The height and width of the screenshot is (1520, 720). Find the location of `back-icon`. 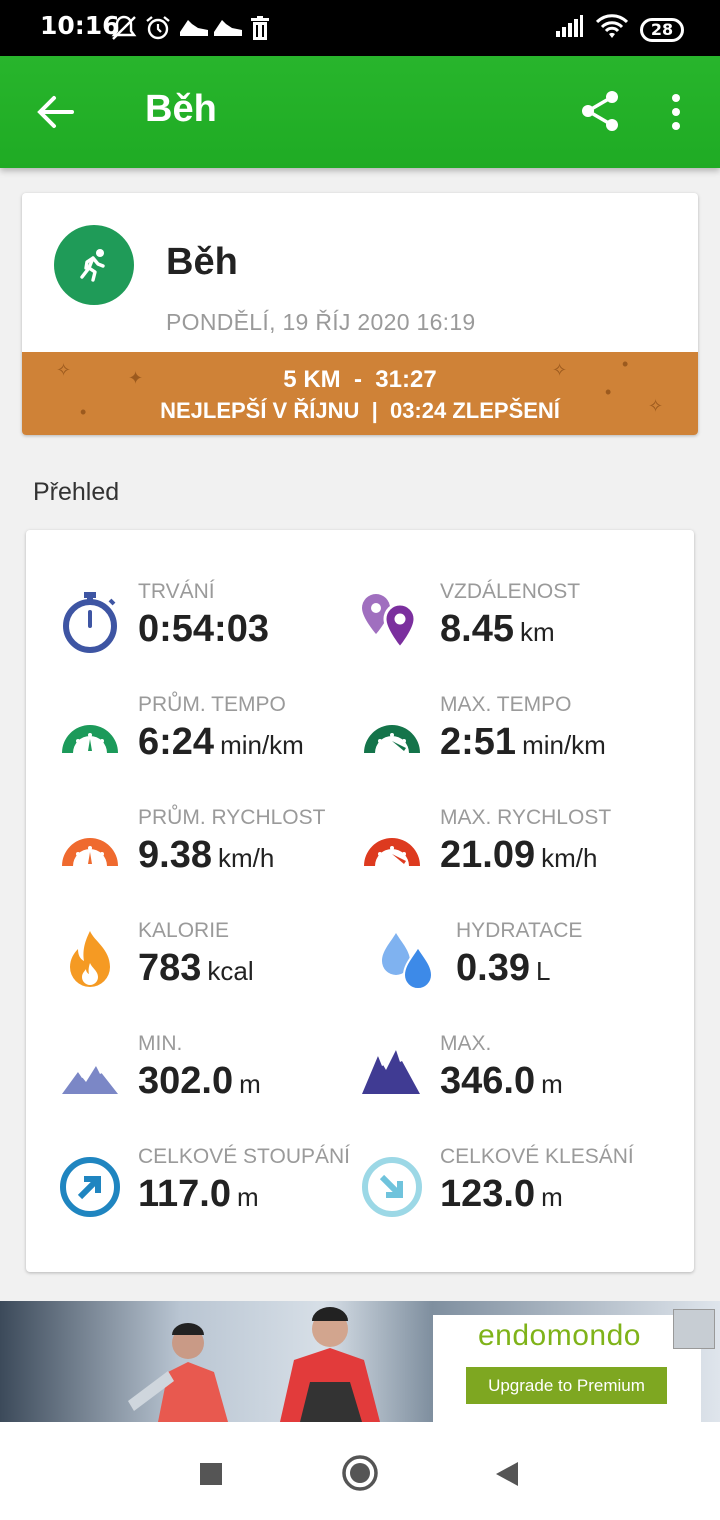

back-icon is located at coordinates (507, 1476).